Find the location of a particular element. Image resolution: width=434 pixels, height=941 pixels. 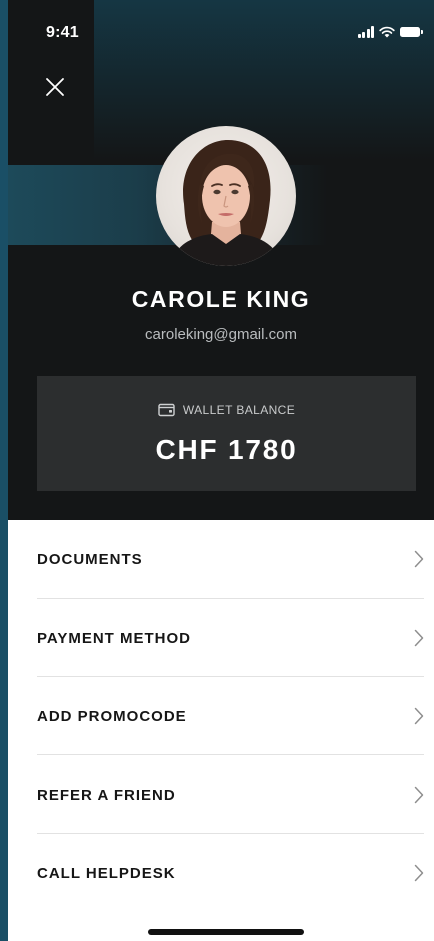

status-bar: 9:41 is located at coordinates (221, 30).